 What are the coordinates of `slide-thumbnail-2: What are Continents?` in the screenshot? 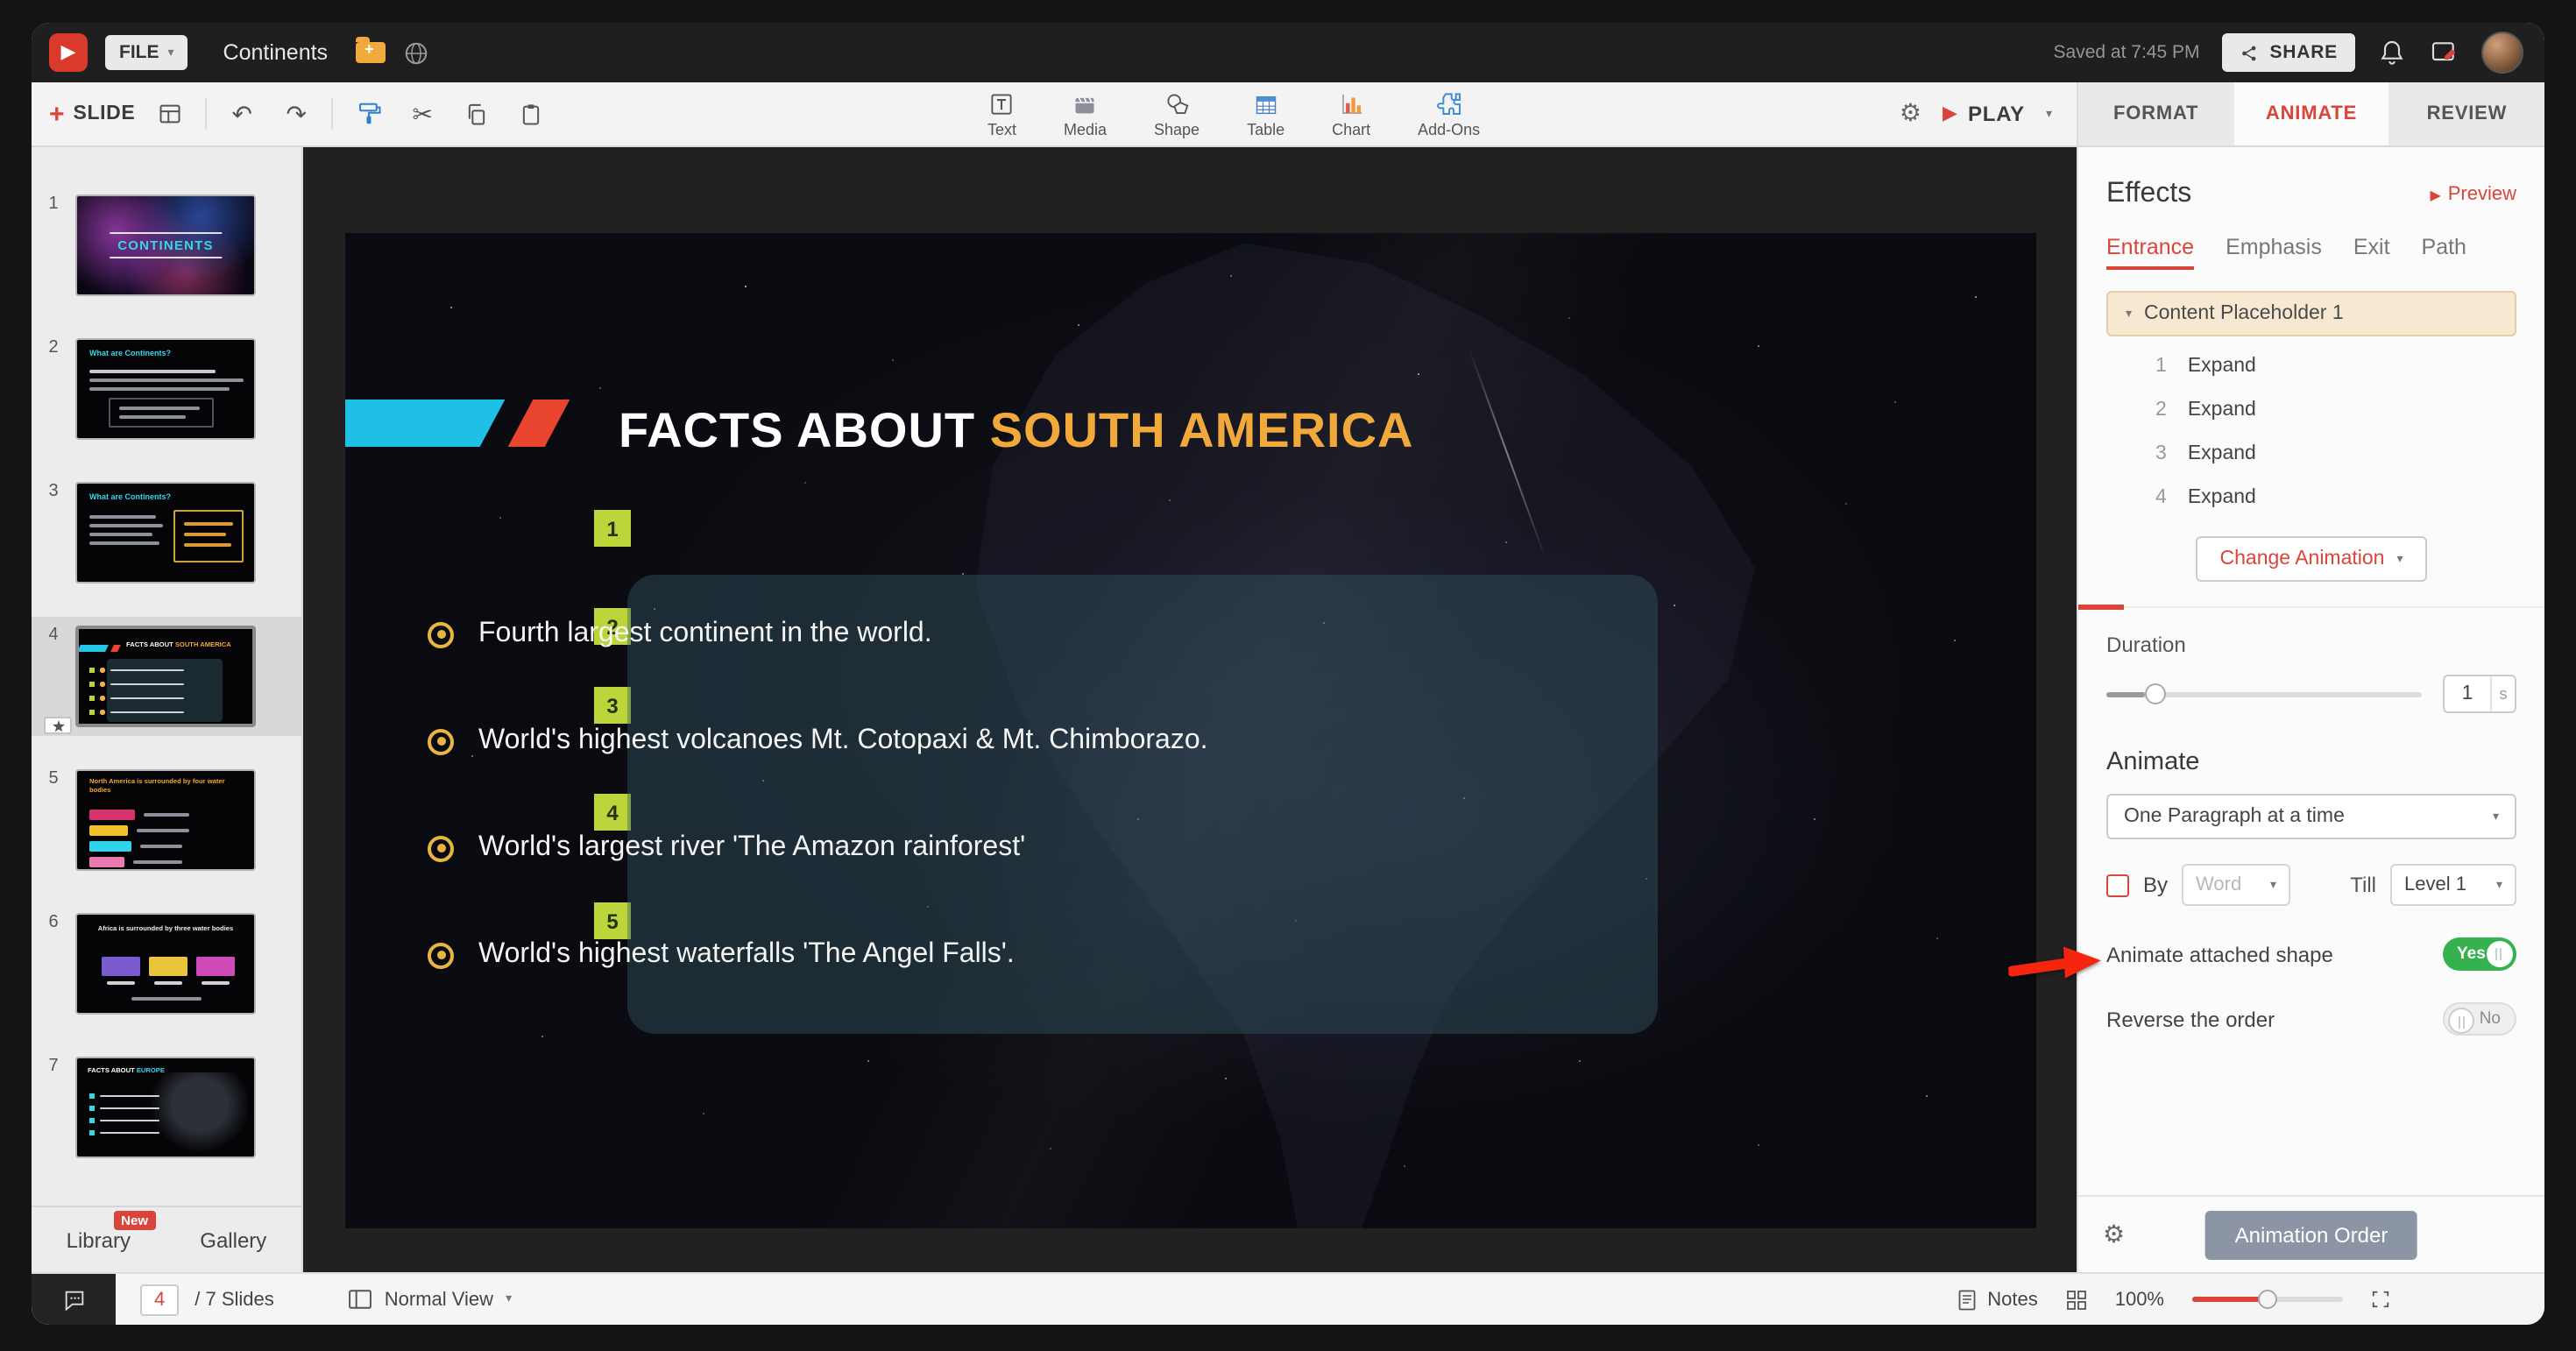 It's located at (165, 389).